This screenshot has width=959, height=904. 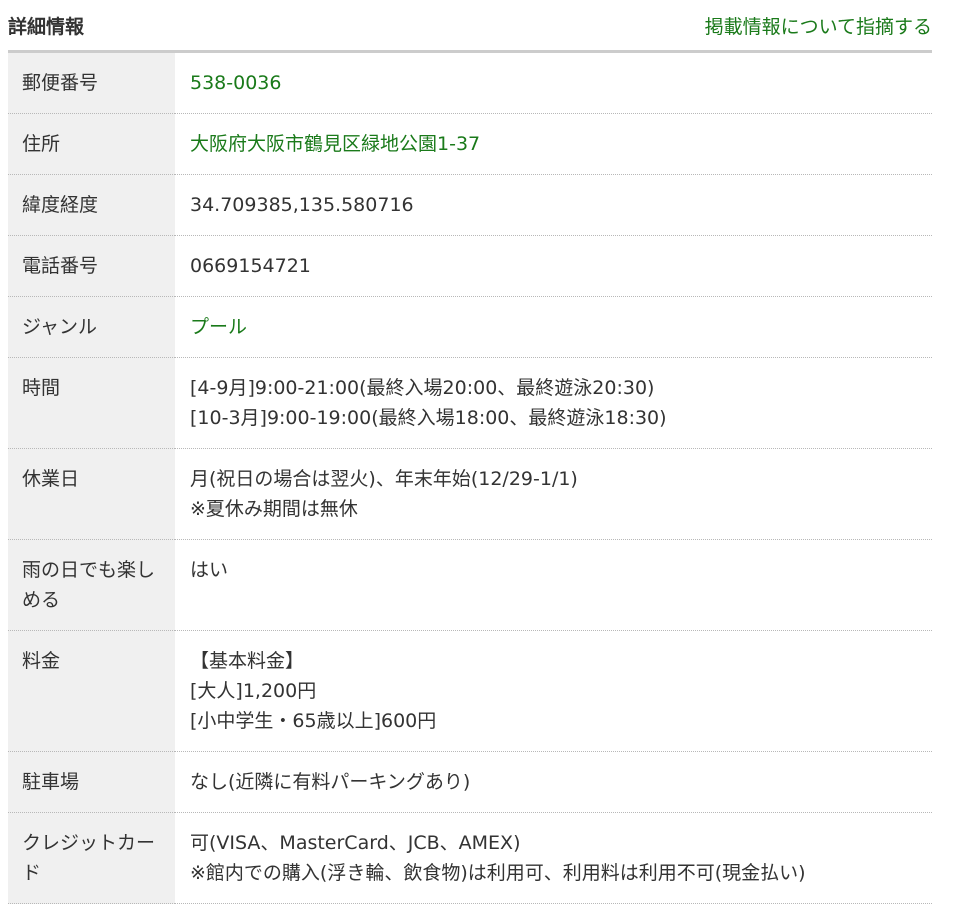 What do you see at coordinates (91, 144) in the screenshot?
I see `row-label: 住所` at bounding box center [91, 144].